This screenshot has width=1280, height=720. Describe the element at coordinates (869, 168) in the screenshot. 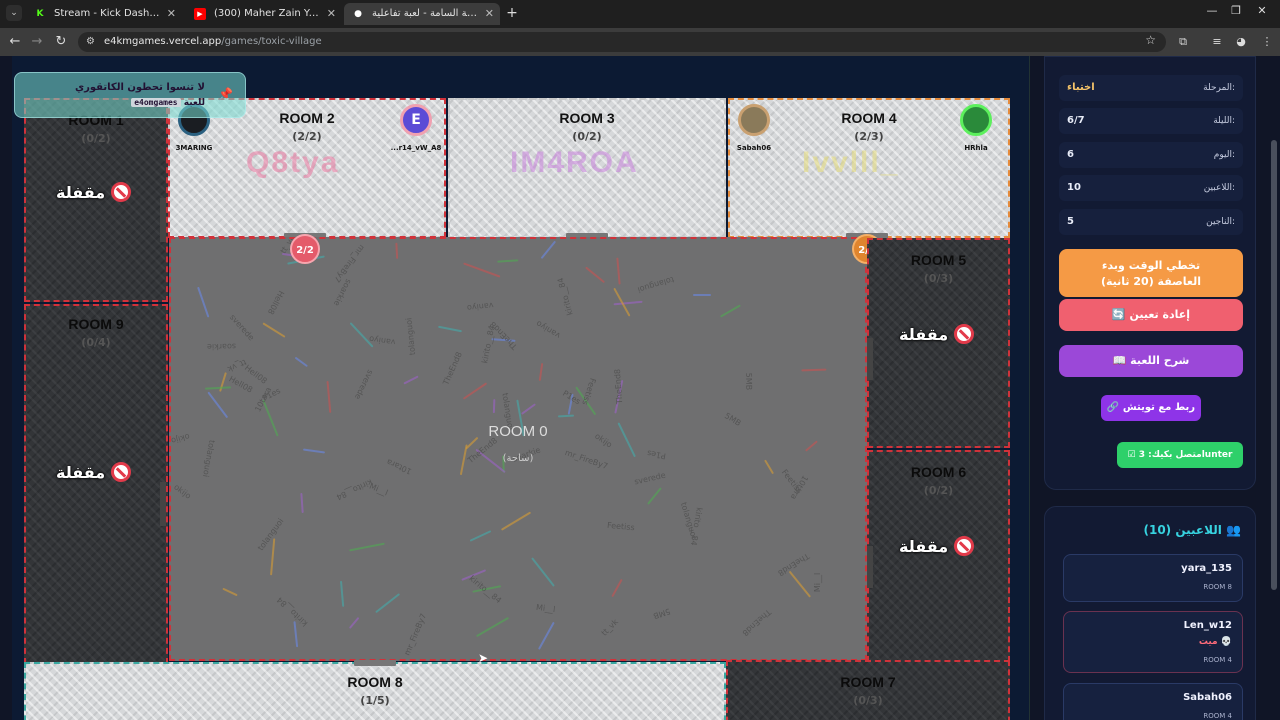

I see `room-4: ROOM 4 (2/3) Ivvlll_ Sabah06 HRhla` at that location.